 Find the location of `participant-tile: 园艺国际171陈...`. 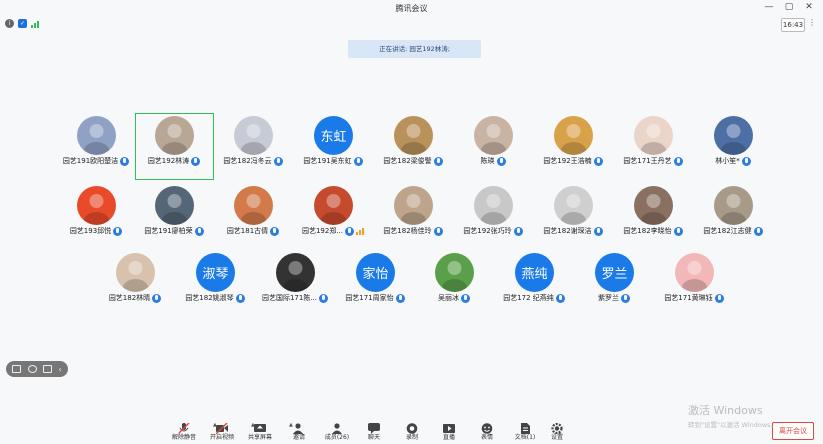

participant-tile: 园艺国际171陈... is located at coordinates (295, 285).